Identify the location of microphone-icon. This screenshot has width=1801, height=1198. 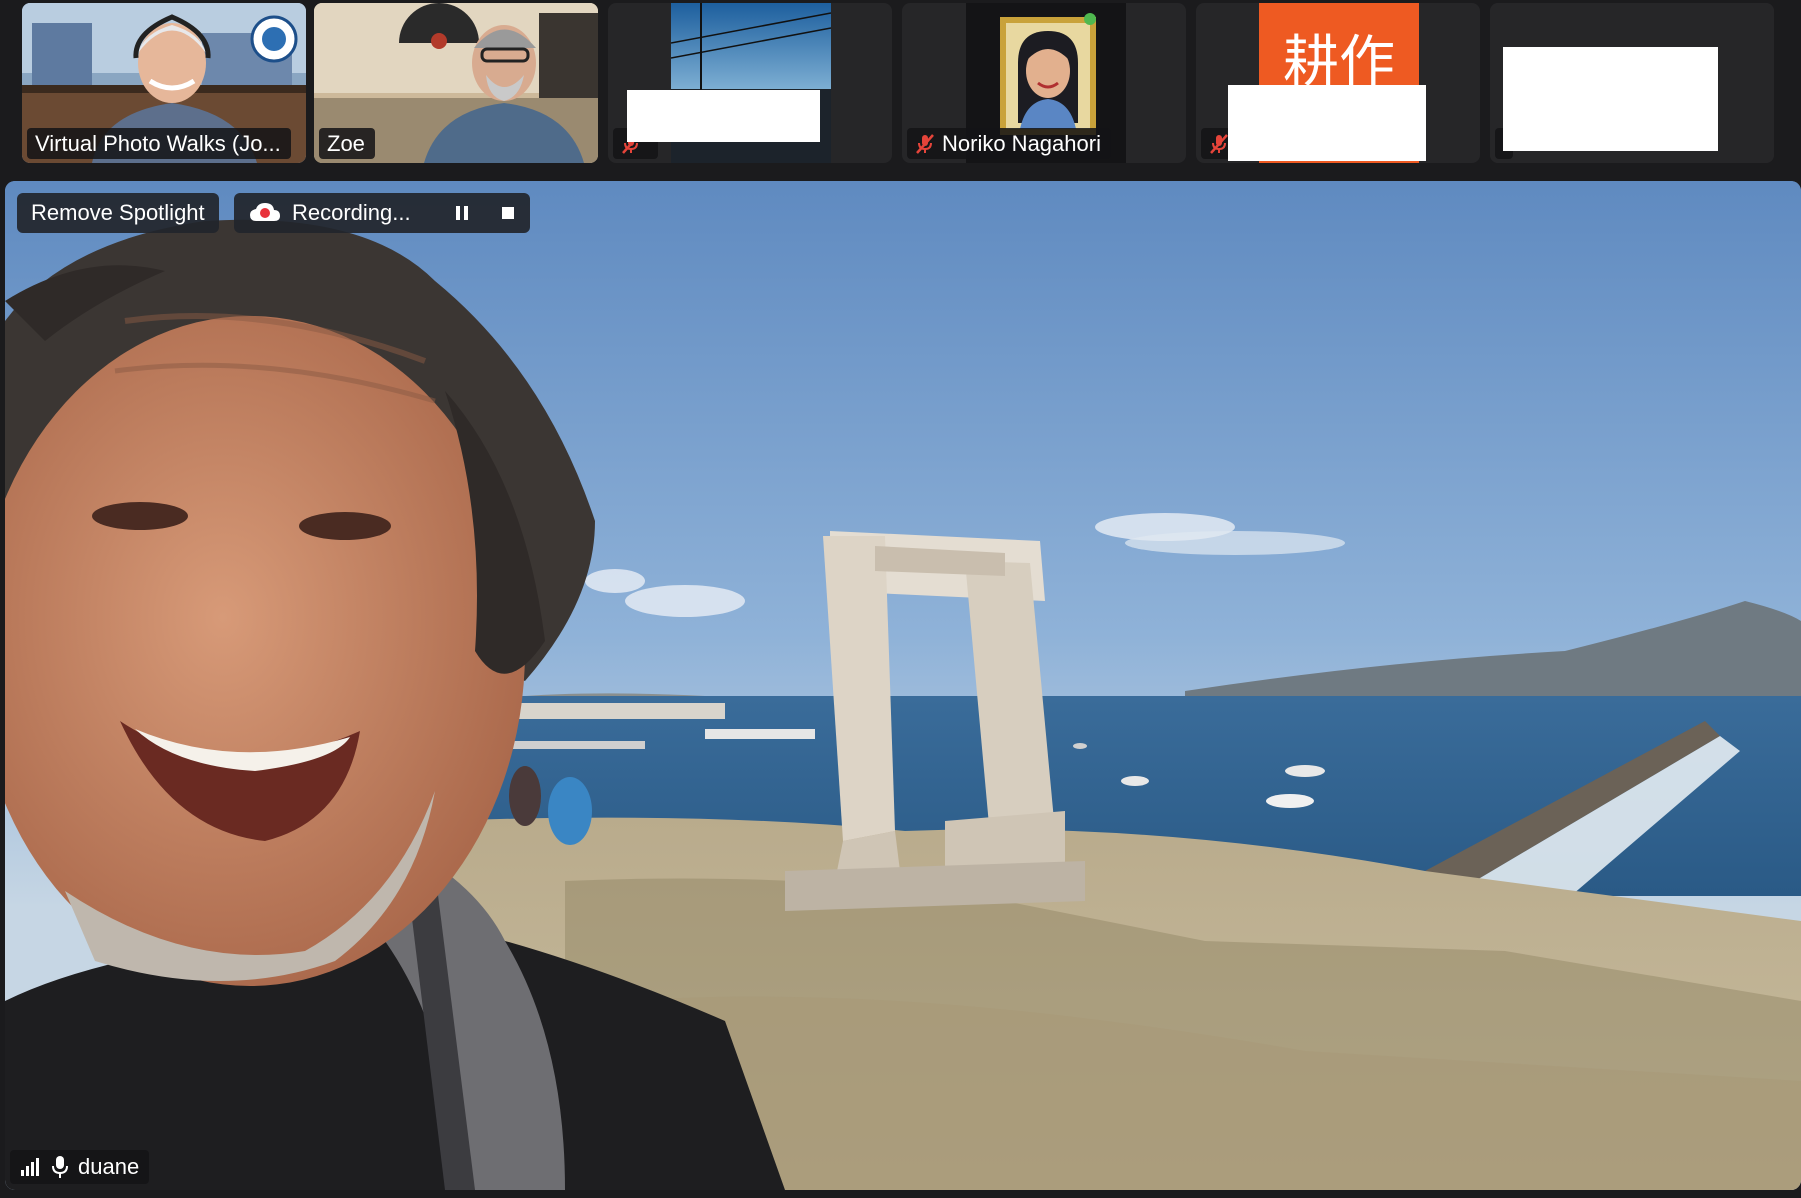
(60, 1167).